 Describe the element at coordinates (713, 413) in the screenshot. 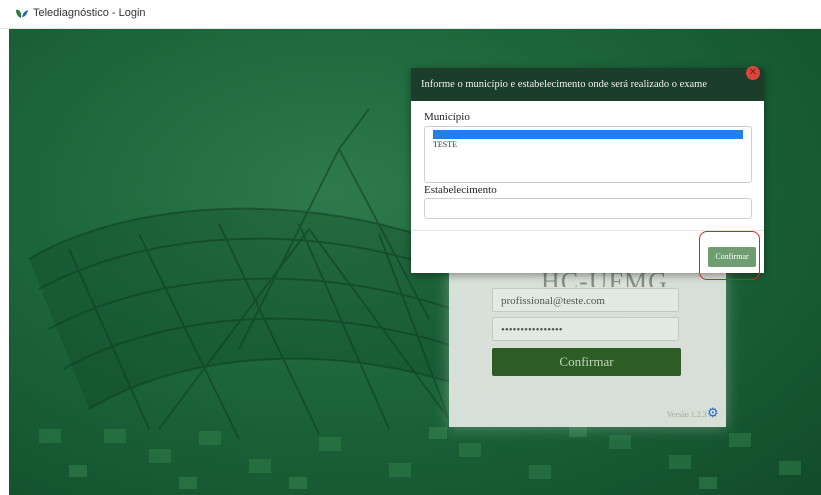

I see `gear-icon: ⚙` at that location.